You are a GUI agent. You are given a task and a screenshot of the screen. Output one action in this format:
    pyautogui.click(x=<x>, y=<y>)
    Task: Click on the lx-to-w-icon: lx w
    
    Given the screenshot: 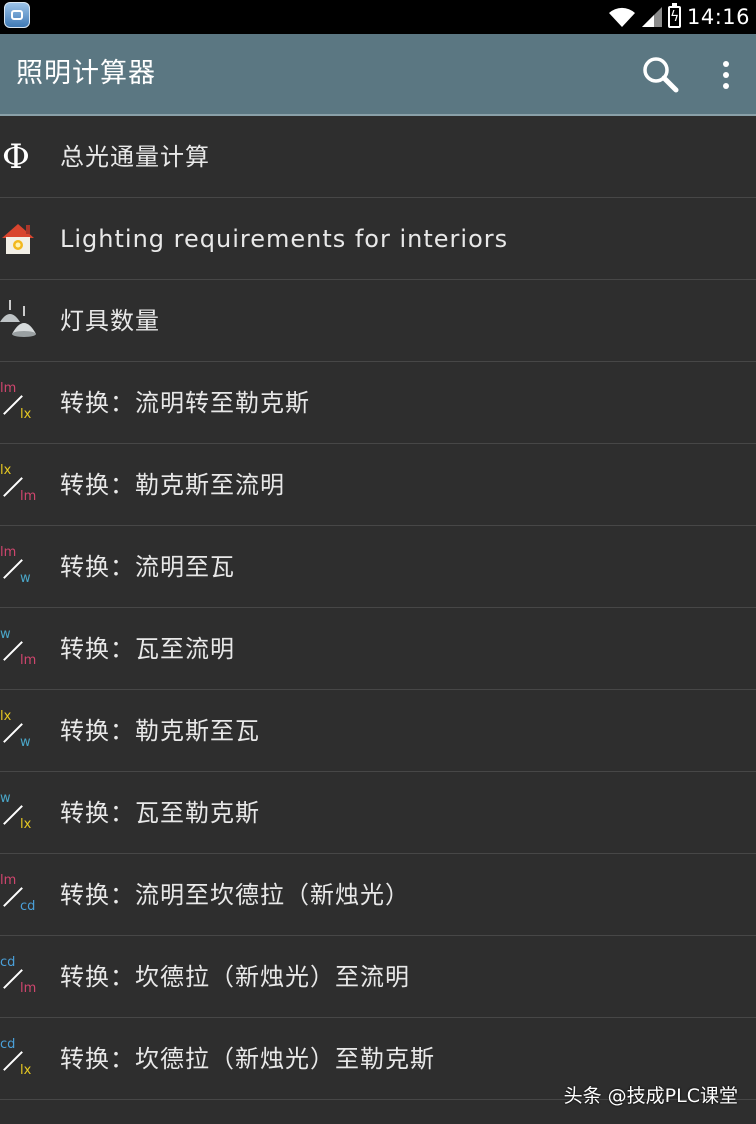 What is the action you would take?
    pyautogui.click(x=15, y=729)
    